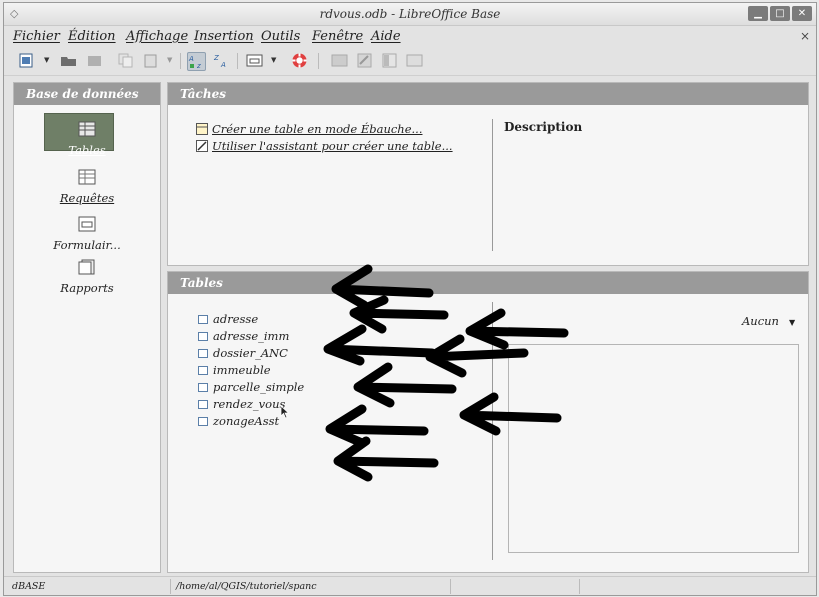 Image resolution: width=819 pixels, height=597 pixels. What do you see at coordinates (202, 129) in the screenshot?
I see `design-table-icon` at bounding box center [202, 129].